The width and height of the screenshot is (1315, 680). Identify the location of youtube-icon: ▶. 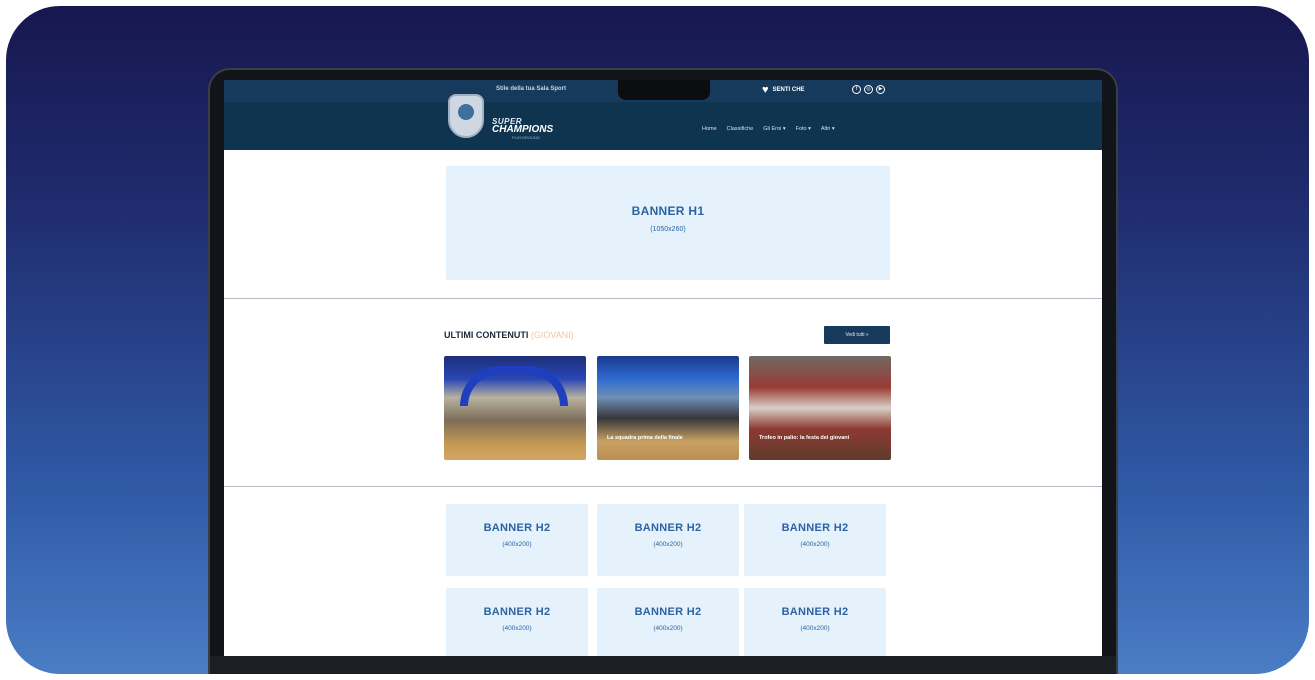
(880, 89).